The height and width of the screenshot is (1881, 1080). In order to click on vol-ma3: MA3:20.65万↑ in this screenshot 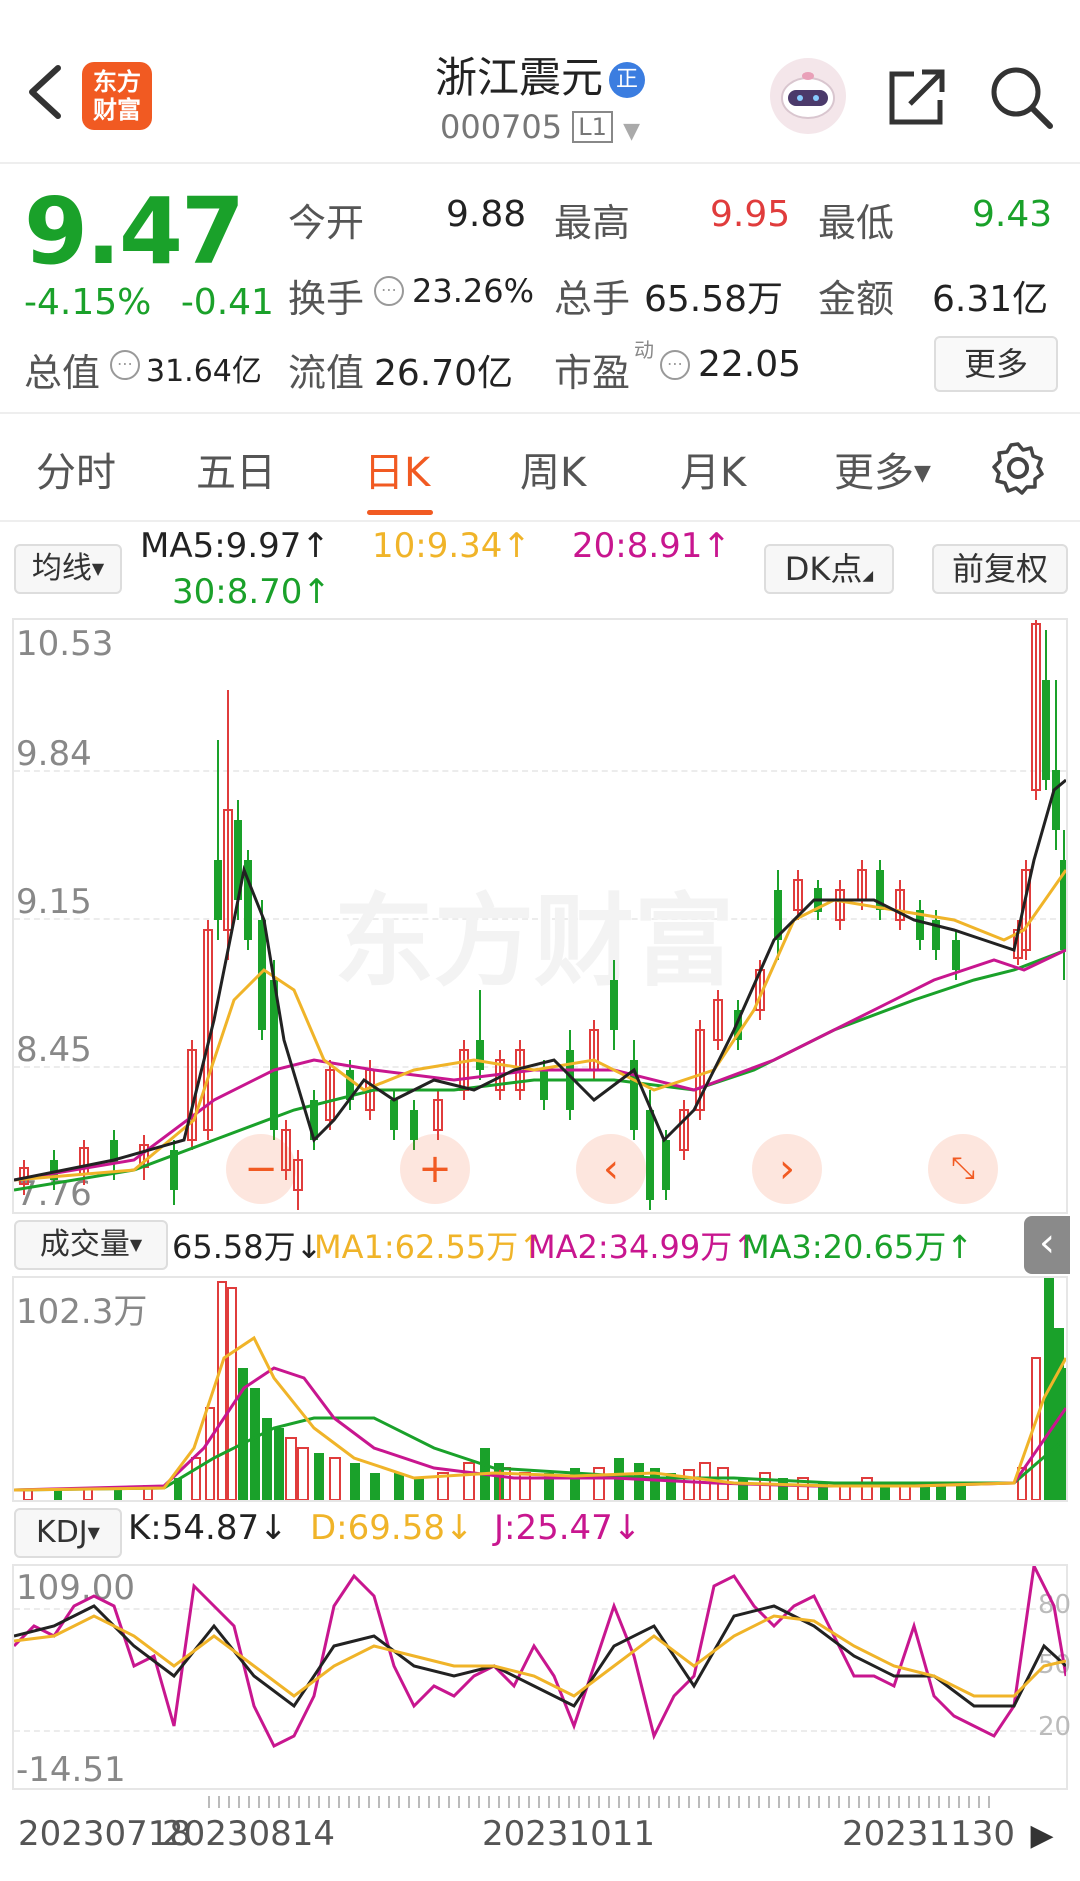, I will do `click(858, 1247)`.